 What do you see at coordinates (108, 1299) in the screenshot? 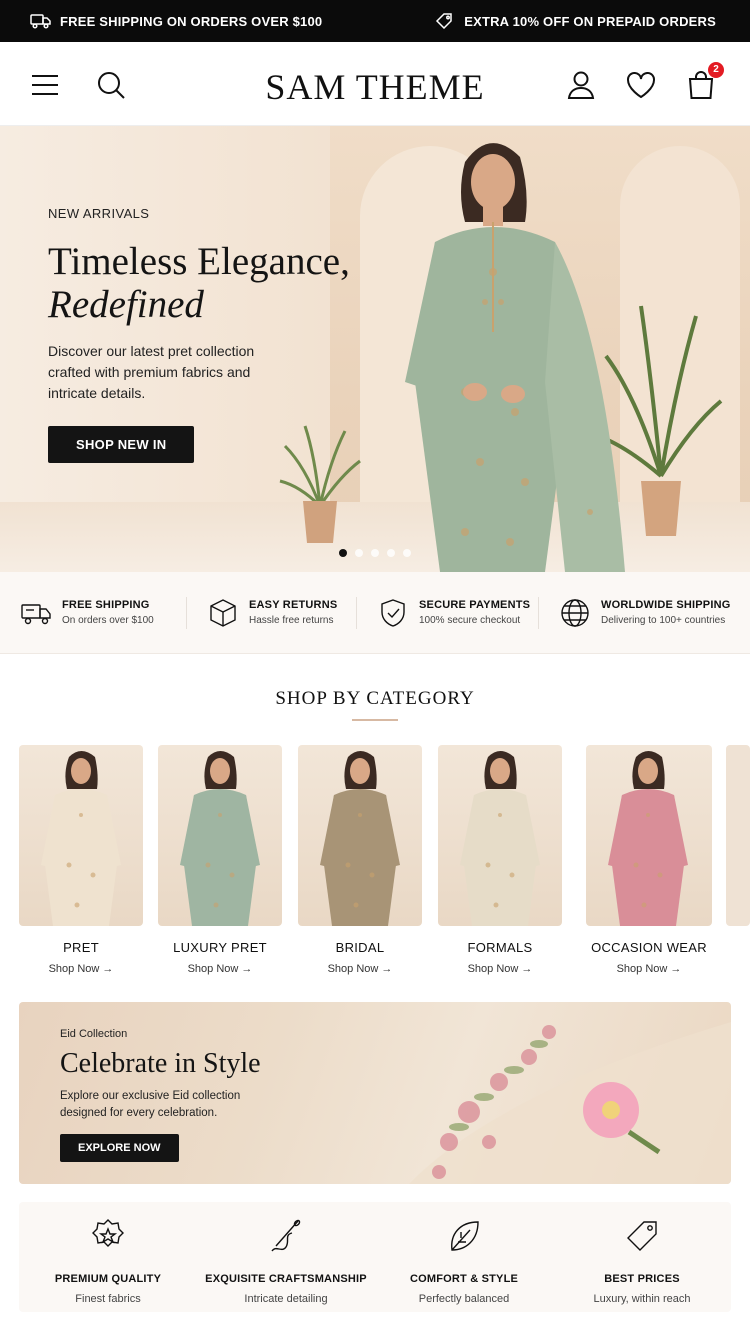
I see `value-subtitle: Finest fabrics` at bounding box center [108, 1299].